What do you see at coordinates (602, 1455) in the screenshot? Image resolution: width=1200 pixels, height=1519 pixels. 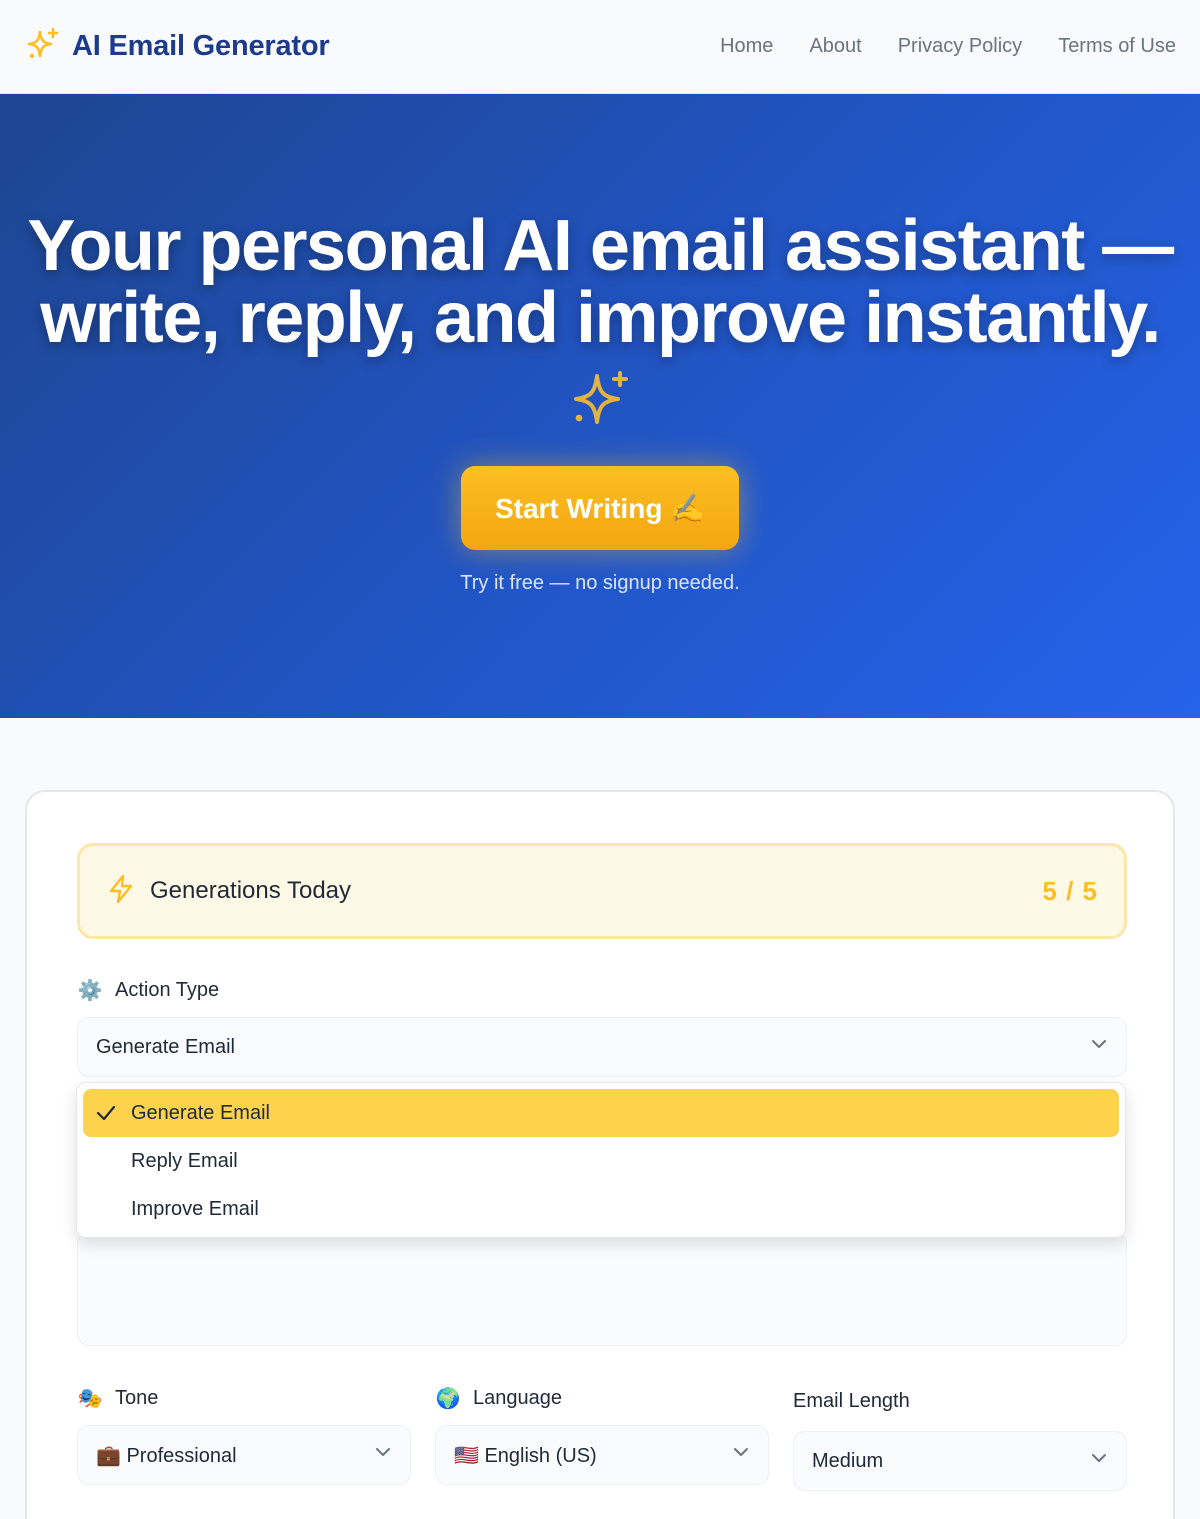 I see `language-select: 🇺🇸 English (US)` at bounding box center [602, 1455].